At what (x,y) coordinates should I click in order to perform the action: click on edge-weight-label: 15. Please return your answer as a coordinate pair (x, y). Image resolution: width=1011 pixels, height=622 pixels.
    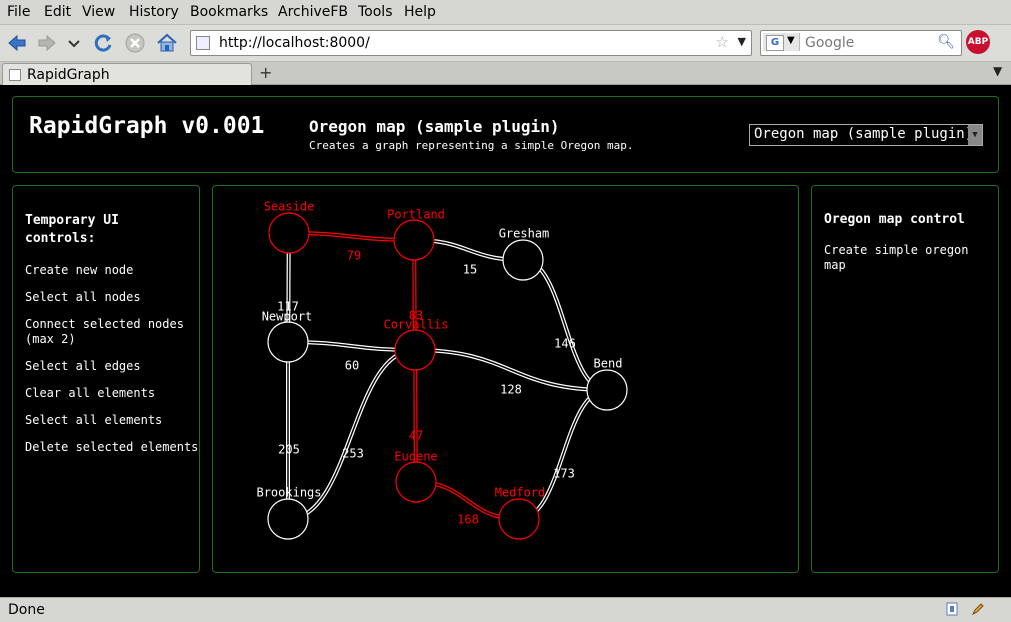
    Looking at the image, I should click on (470, 270).